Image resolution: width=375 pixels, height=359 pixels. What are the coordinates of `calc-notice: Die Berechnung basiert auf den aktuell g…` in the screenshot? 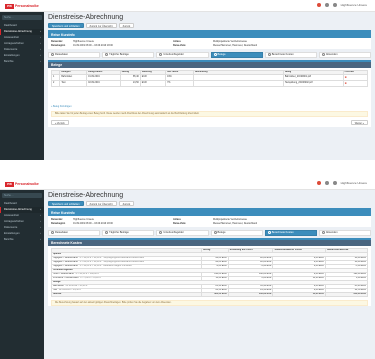 It's located at (209, 302).